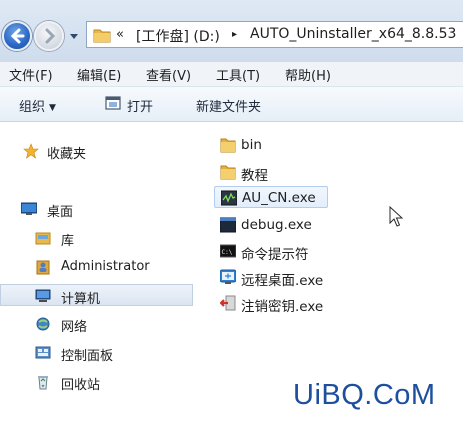 Image resolution: width=463 pixels, height=423 pixels. I want to click on open-button: 打开, so click(140, 105).